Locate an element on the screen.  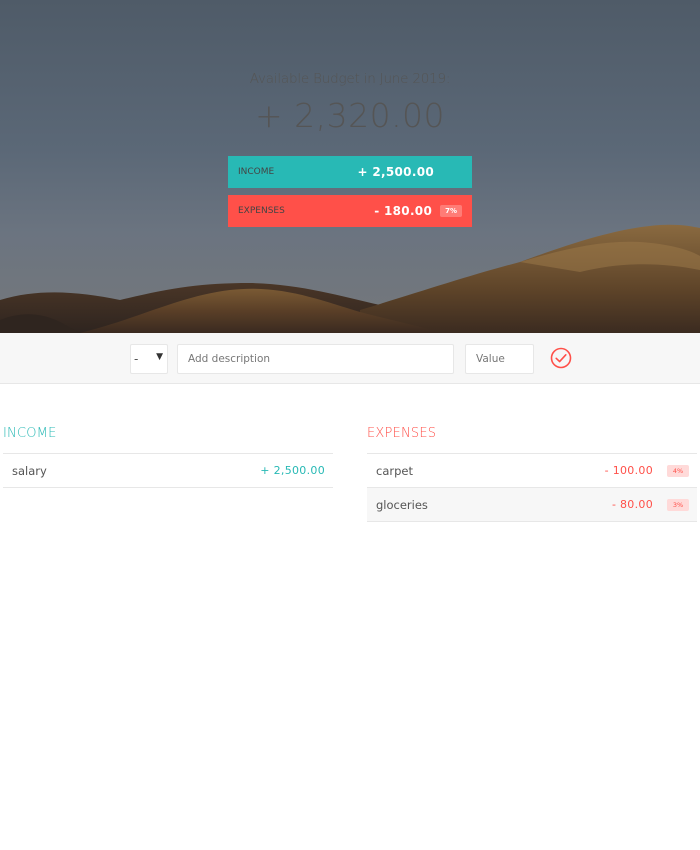
add-submit-button is located at coordinates (561, 358).